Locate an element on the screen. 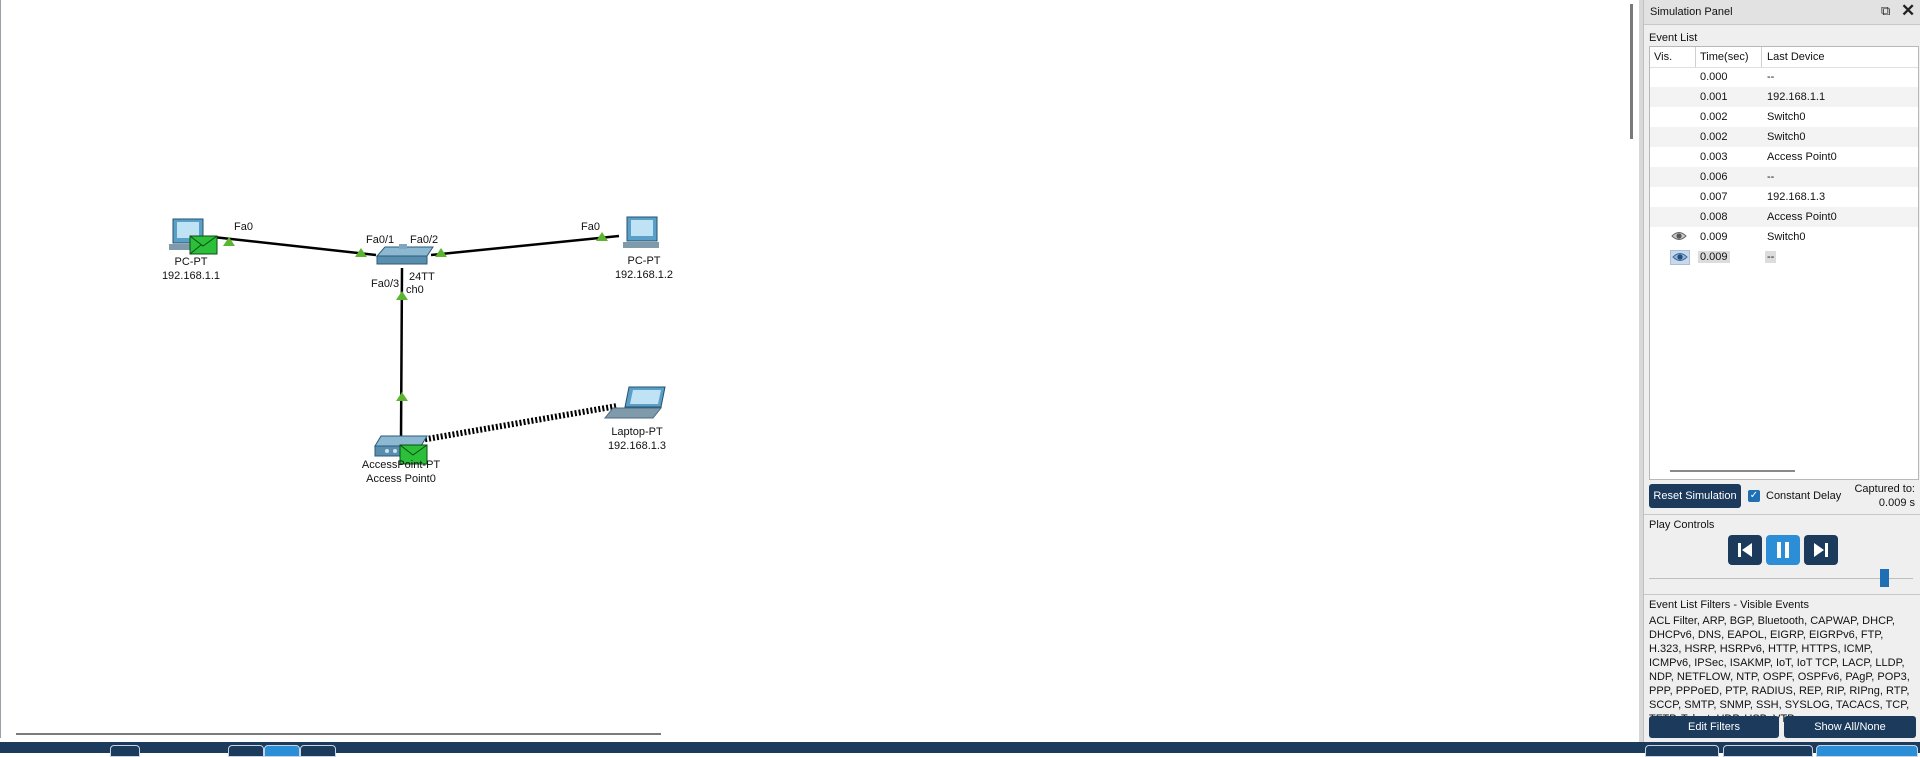 The width and height of the screenshot is (1920, 757). laptop-device-icon is located at coordinates (634, 402).